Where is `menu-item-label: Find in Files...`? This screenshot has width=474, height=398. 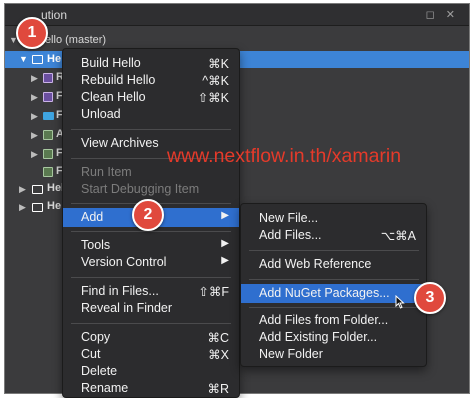 menu-item-label: Find in Files... is located at coordinates (120, 291).